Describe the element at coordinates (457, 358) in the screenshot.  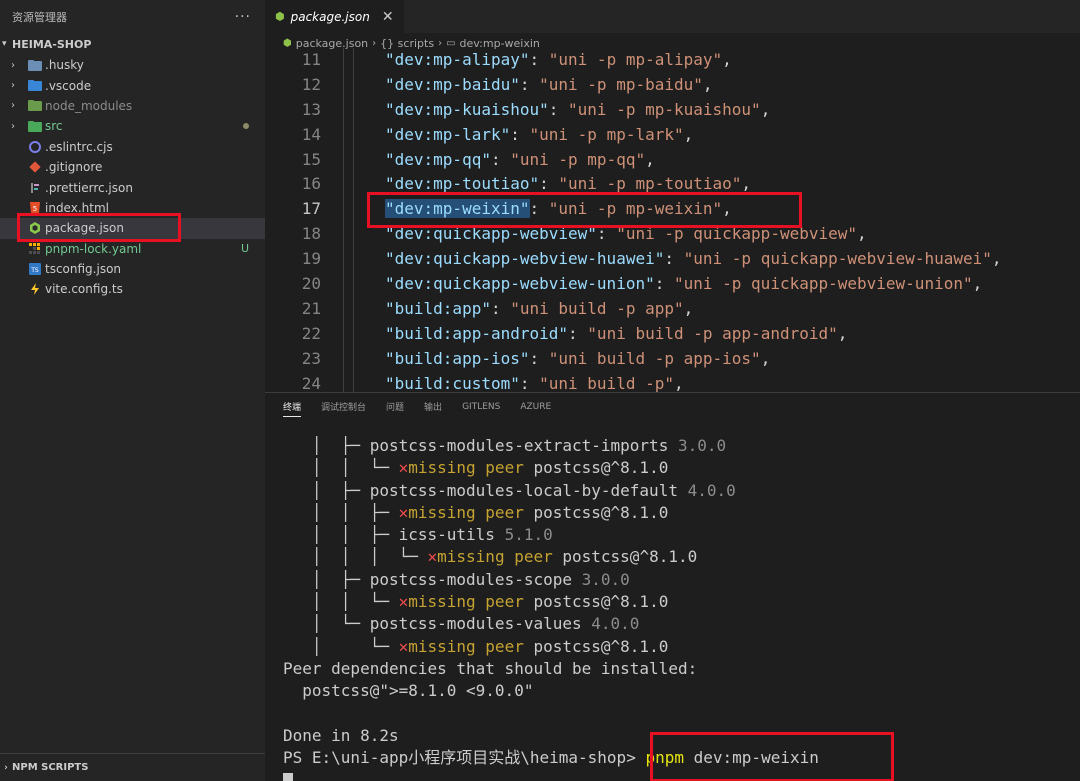
I see `json-key: "build:app-ios"` at that location.